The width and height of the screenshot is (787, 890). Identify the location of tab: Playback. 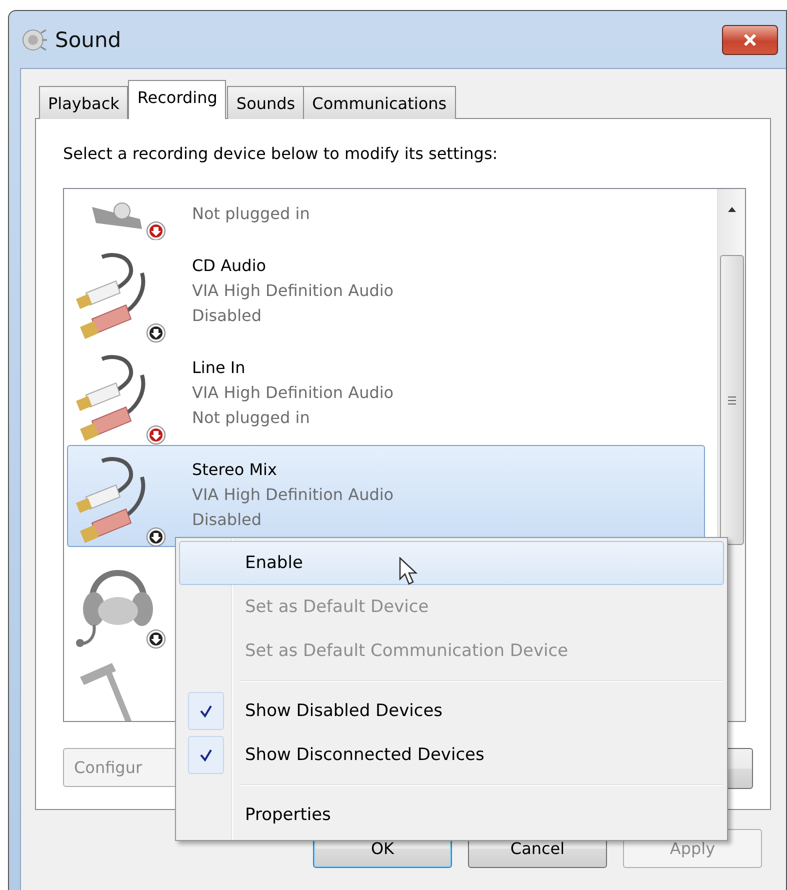
(83, 102).